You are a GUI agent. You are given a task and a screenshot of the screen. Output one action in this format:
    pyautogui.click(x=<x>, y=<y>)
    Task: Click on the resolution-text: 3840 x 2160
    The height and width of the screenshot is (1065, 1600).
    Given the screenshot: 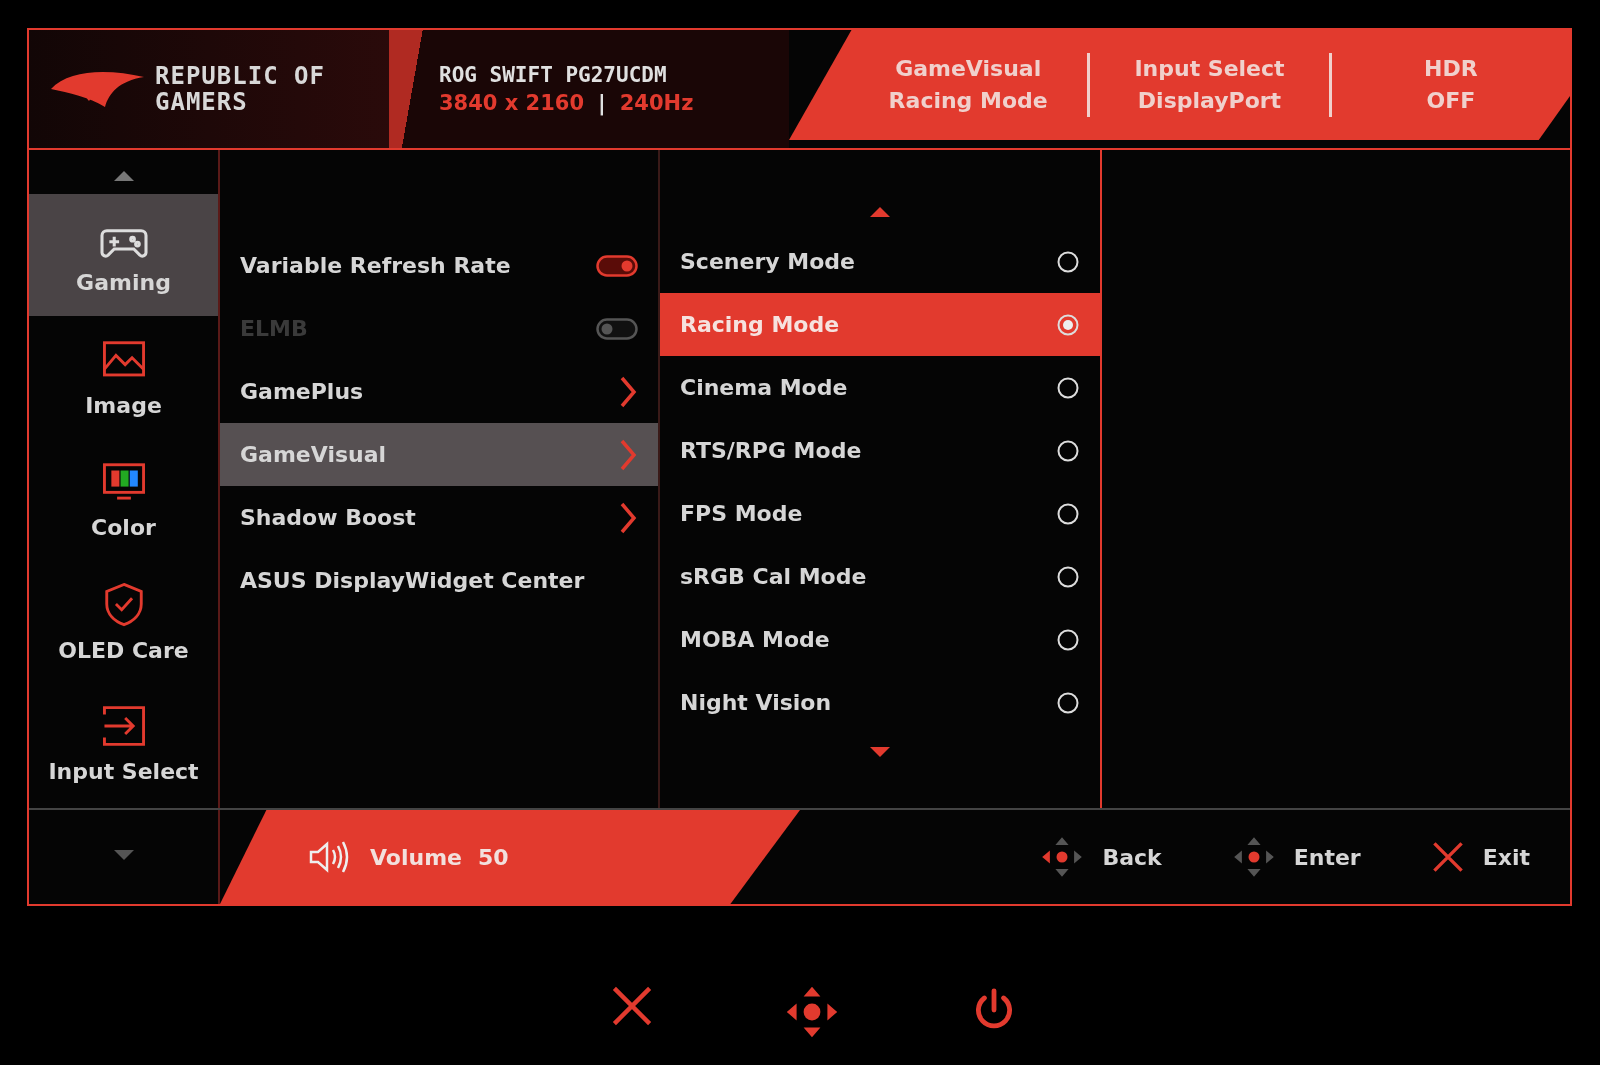 What is the action you would take?
    pyautogui.click(x=512, y=103)
    